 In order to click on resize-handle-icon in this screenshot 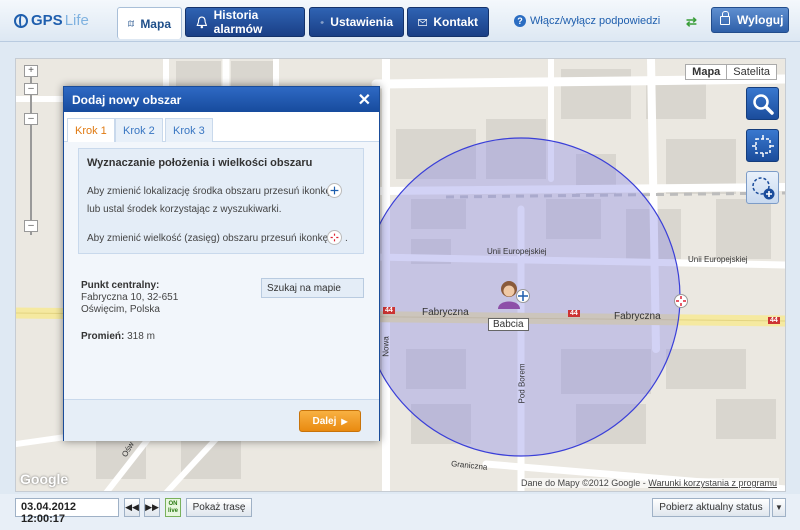, I will do `click(681, 301)`.